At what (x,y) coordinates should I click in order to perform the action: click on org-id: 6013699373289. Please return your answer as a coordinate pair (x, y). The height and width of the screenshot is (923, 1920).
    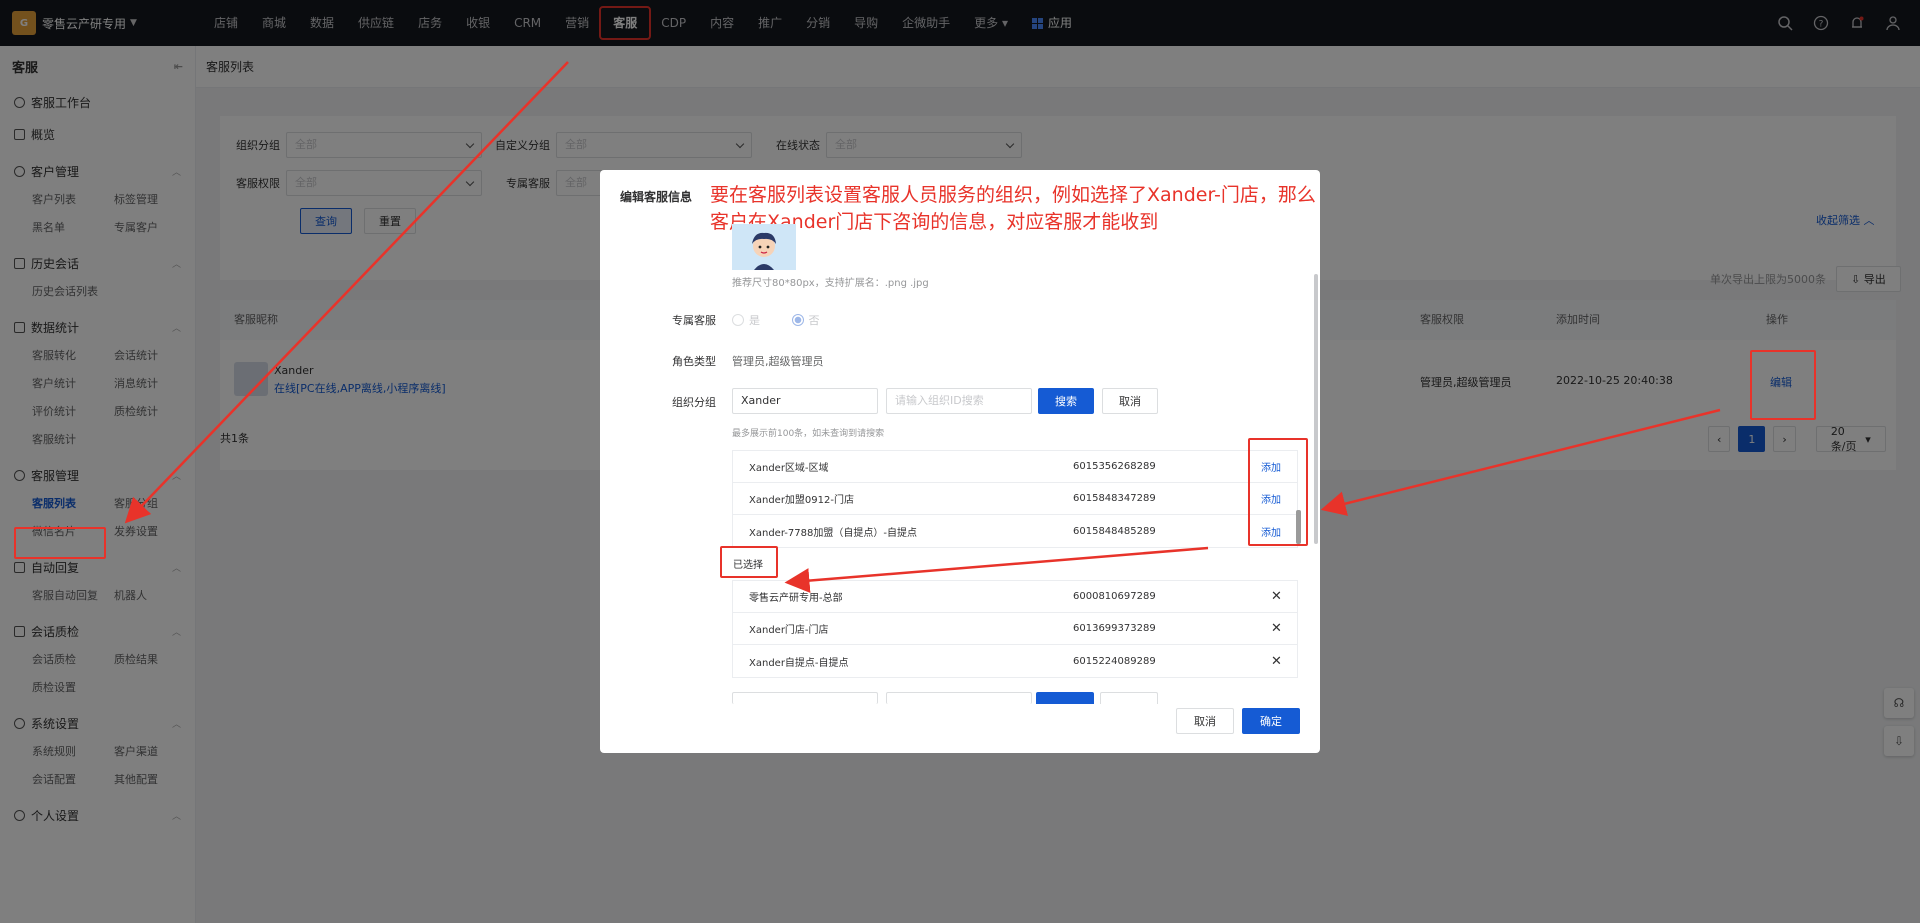
    Looking at the image, I should click on (1114, 628).